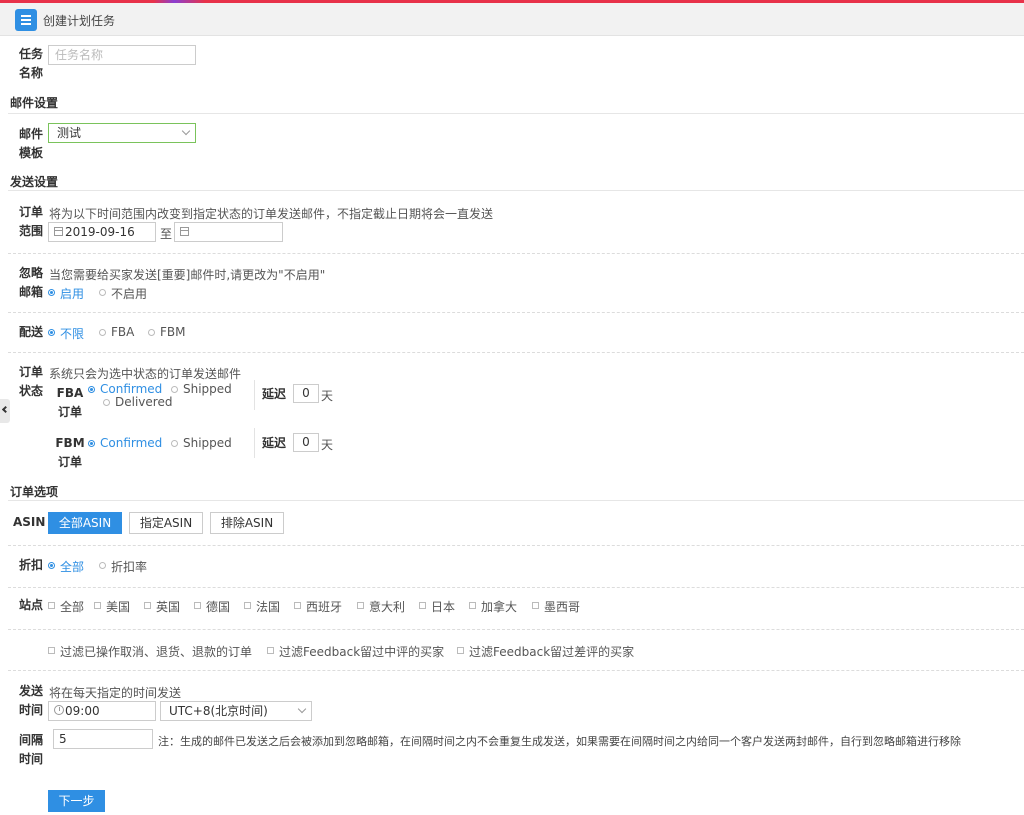  Describe the element at coordinates (76, 801) in the screenshot. I see `next-step-button: 下一步` at that location.